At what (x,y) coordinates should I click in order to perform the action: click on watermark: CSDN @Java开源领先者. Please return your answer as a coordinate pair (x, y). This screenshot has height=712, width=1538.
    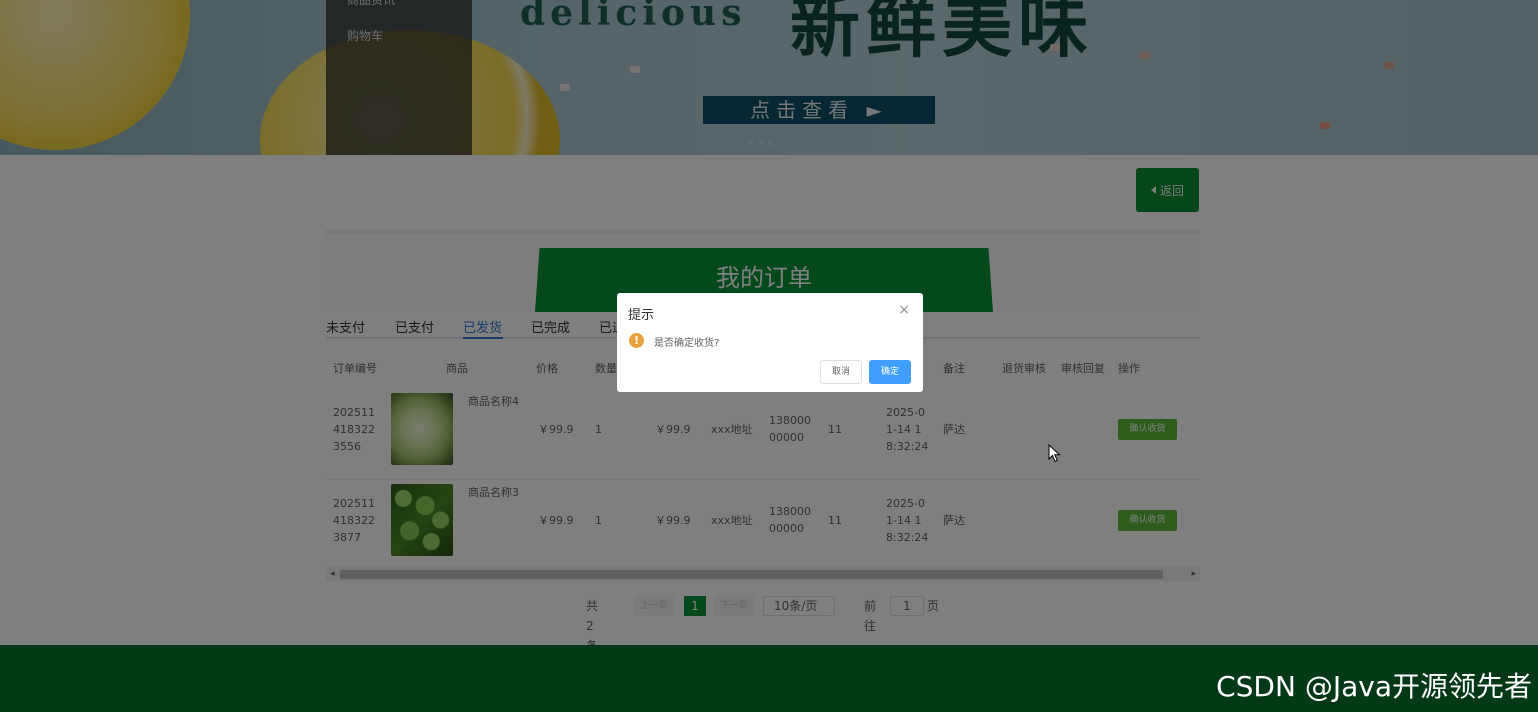
    Looking at the image, I should click on (1374, 686).